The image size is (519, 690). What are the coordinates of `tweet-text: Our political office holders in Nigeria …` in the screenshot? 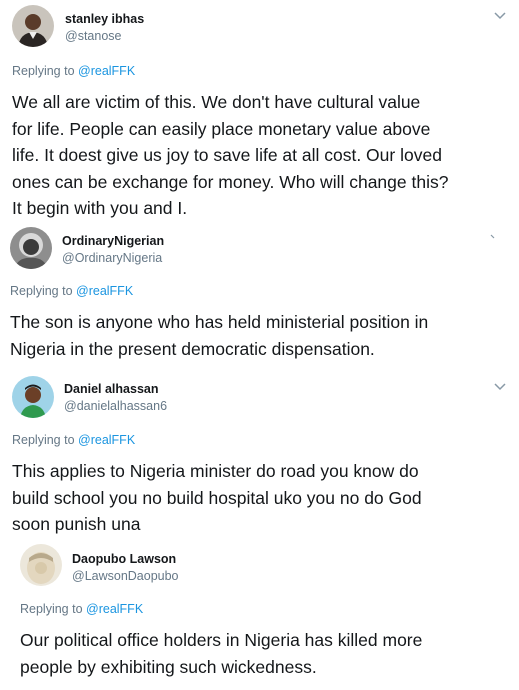 It's located at (221, 653).